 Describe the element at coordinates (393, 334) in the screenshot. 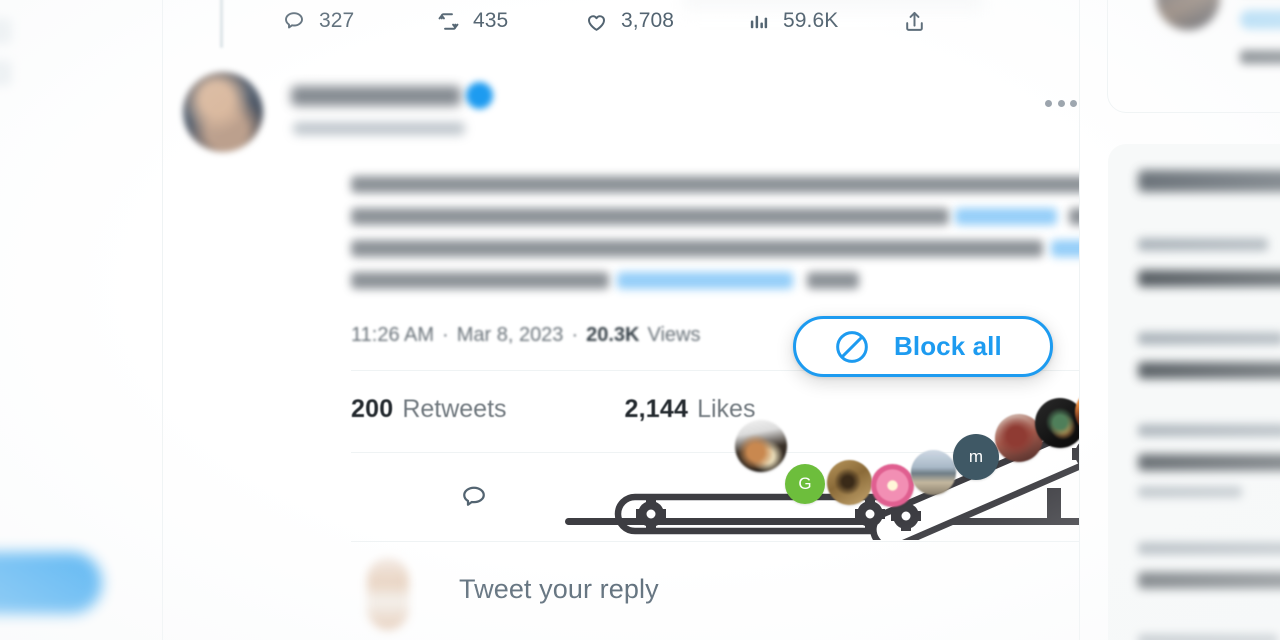

I see `tweet-time: 11:26 AM` at that location.